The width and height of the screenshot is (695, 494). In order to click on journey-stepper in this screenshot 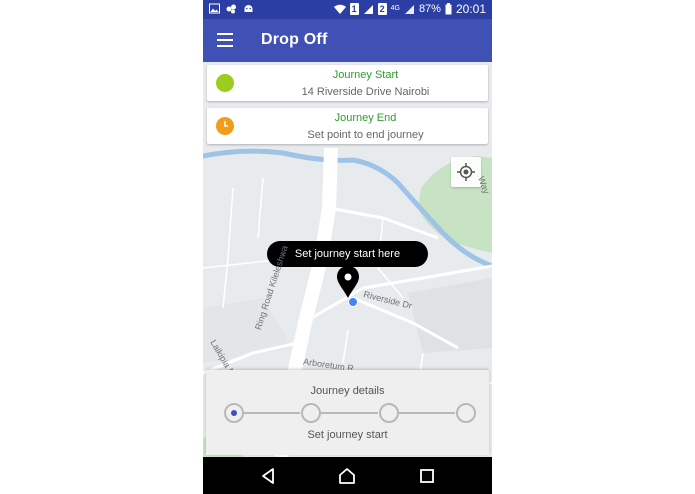, I will do `click(350, 413)`.